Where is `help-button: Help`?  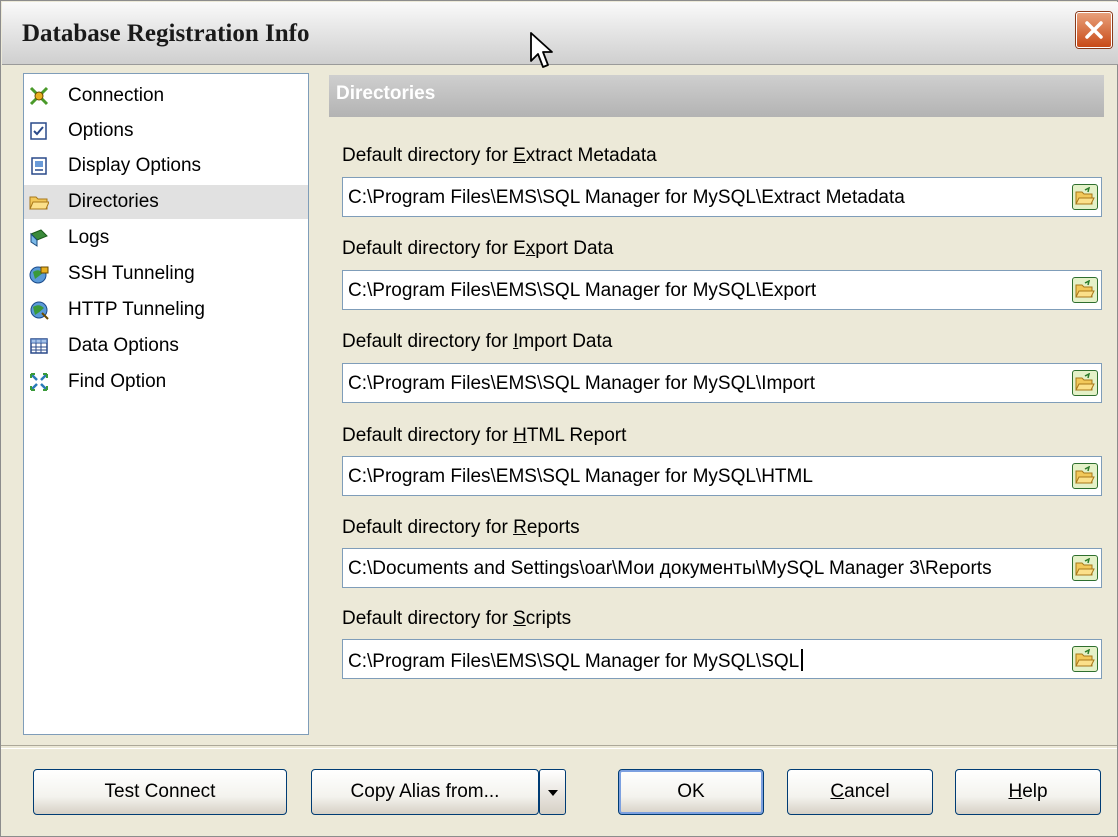
help-button: Help is located at coordinates (1028, 792).